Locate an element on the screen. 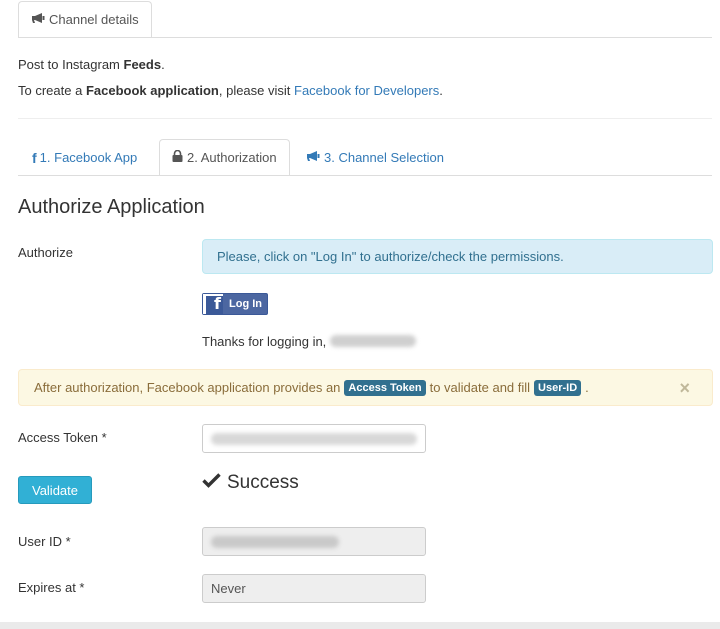 Image resolution: width=720 pixels, height=629 pixels. authorize-label: Authorize is located at coordinates (45, 252).